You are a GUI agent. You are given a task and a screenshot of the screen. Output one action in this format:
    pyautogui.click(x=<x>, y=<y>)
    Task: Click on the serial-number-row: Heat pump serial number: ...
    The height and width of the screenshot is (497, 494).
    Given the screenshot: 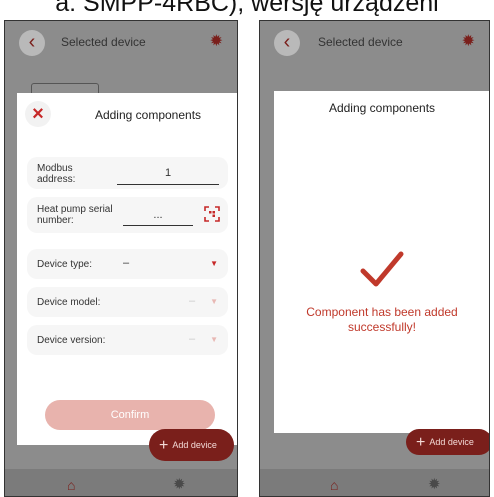 What is the action you would take?
    pyautogui.click(x=127, y=215)
    